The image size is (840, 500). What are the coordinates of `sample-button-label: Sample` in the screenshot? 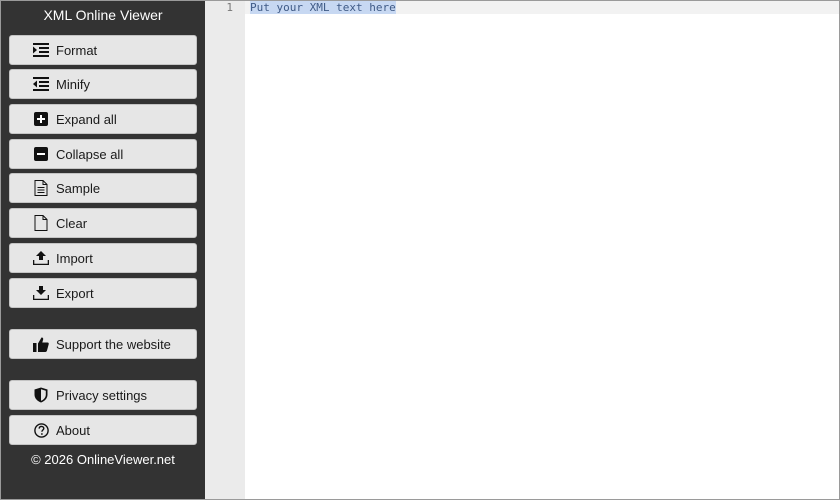 It's located at (78, 188).